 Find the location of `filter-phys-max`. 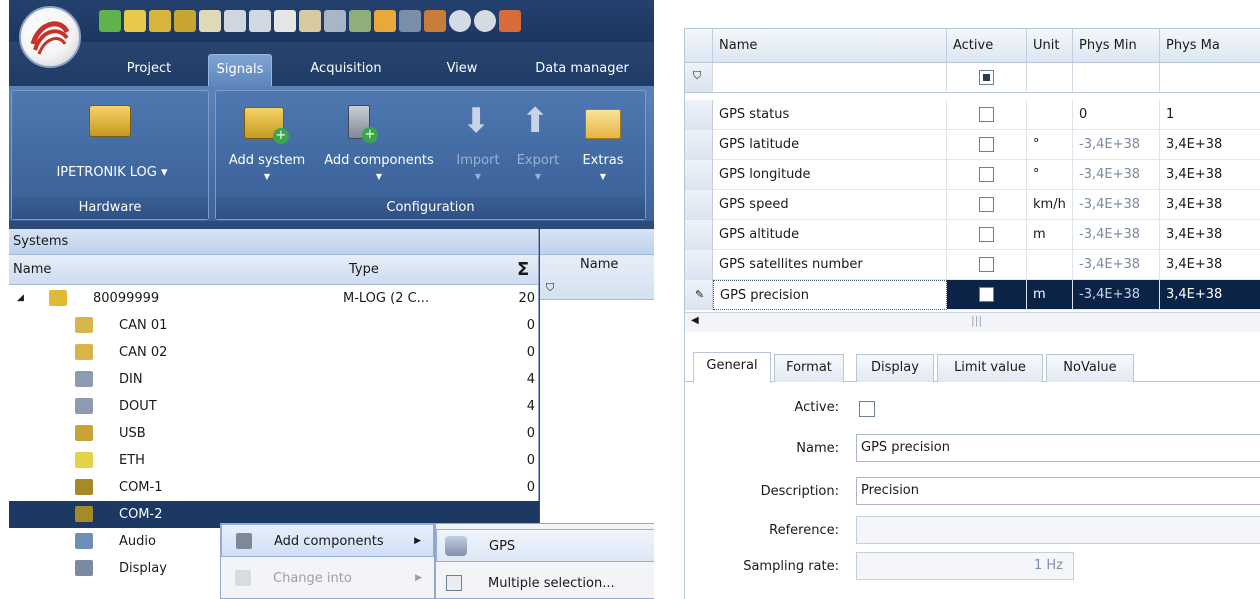

filter-phys-max is located at coordinates (1210, 78).